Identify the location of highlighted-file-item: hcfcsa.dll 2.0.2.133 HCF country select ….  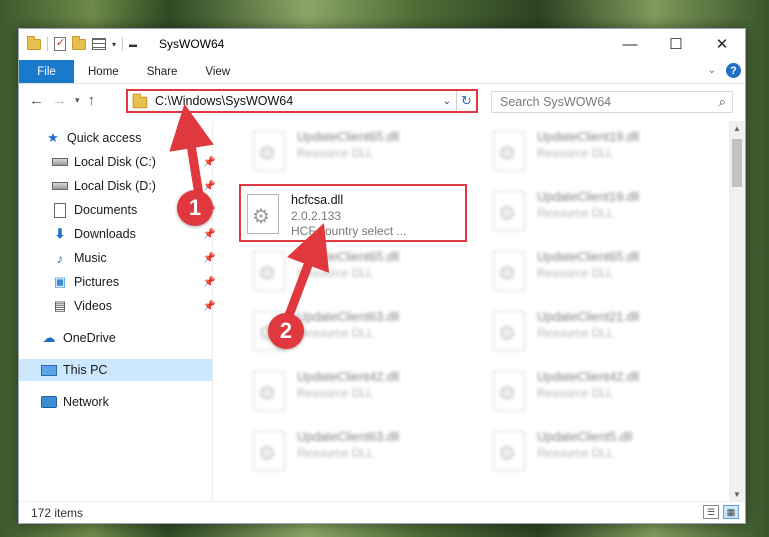
(353, 213).